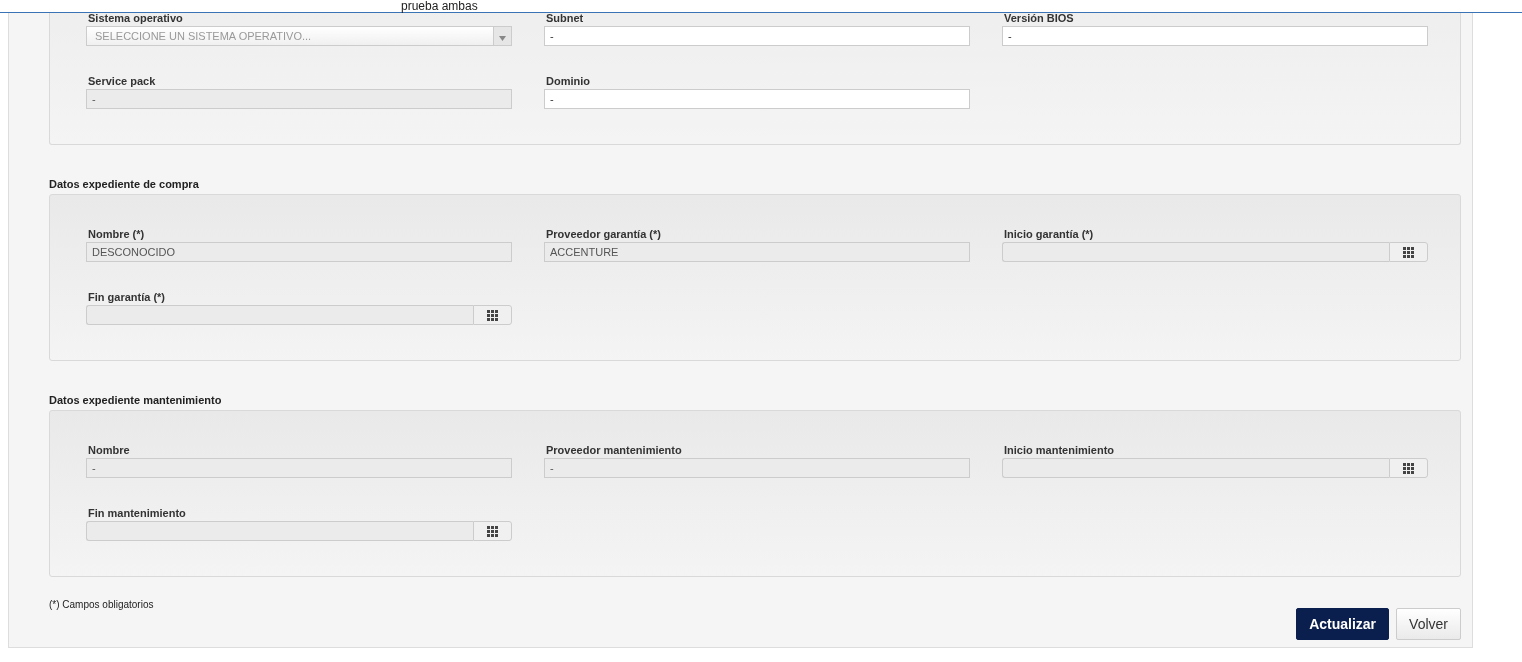 The width and height of the screenshot is (1522, 662). Describe the element at coordinates (299, 252) in the screenshot. I see `input-field: DESCONOCIDO` at that location.